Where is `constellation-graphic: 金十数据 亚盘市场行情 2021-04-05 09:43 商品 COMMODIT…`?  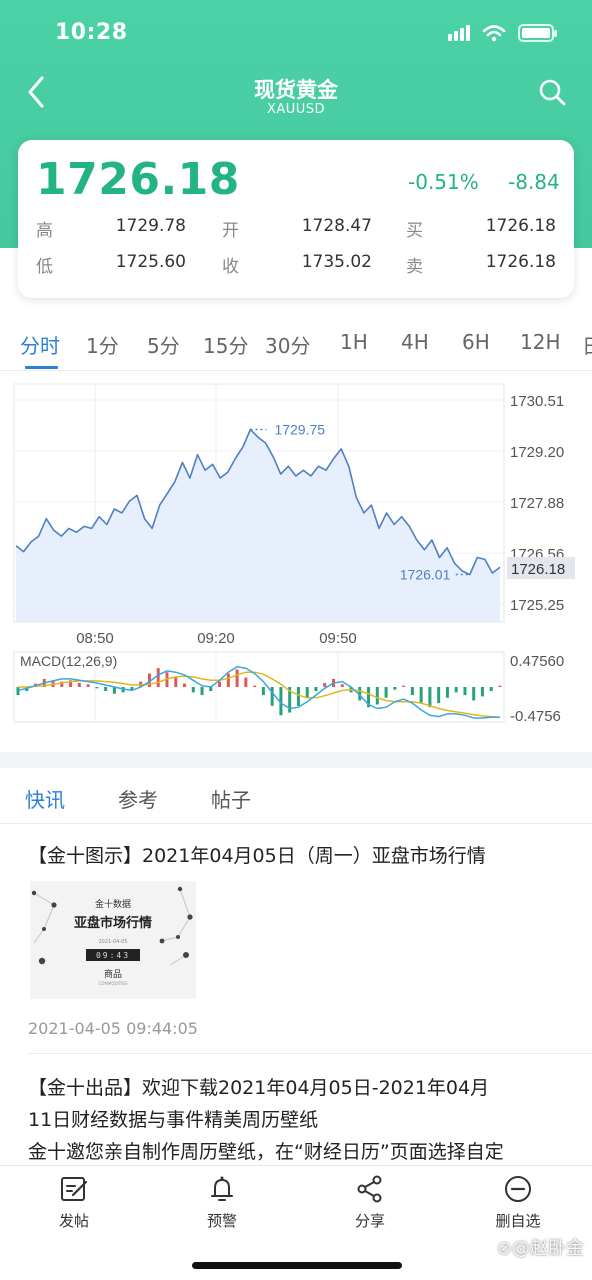
constellation-graphic: 金十数据 亚盘市场行情 2021-04-05 09:43 商品 COMMODIT… is located at coordinates (113, 940).